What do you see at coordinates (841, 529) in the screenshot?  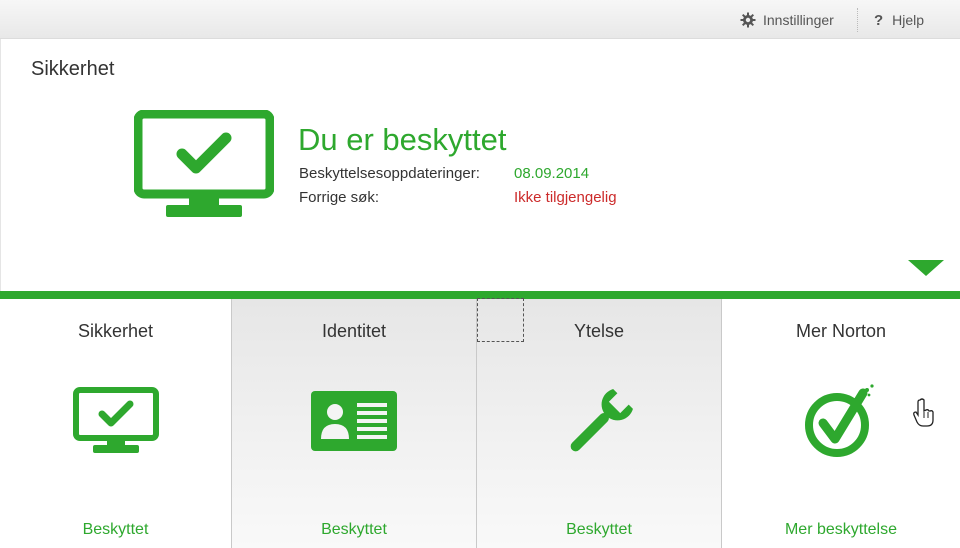 I see `tile-status: Mer beskyttelse` at bounding box center [841, 529].